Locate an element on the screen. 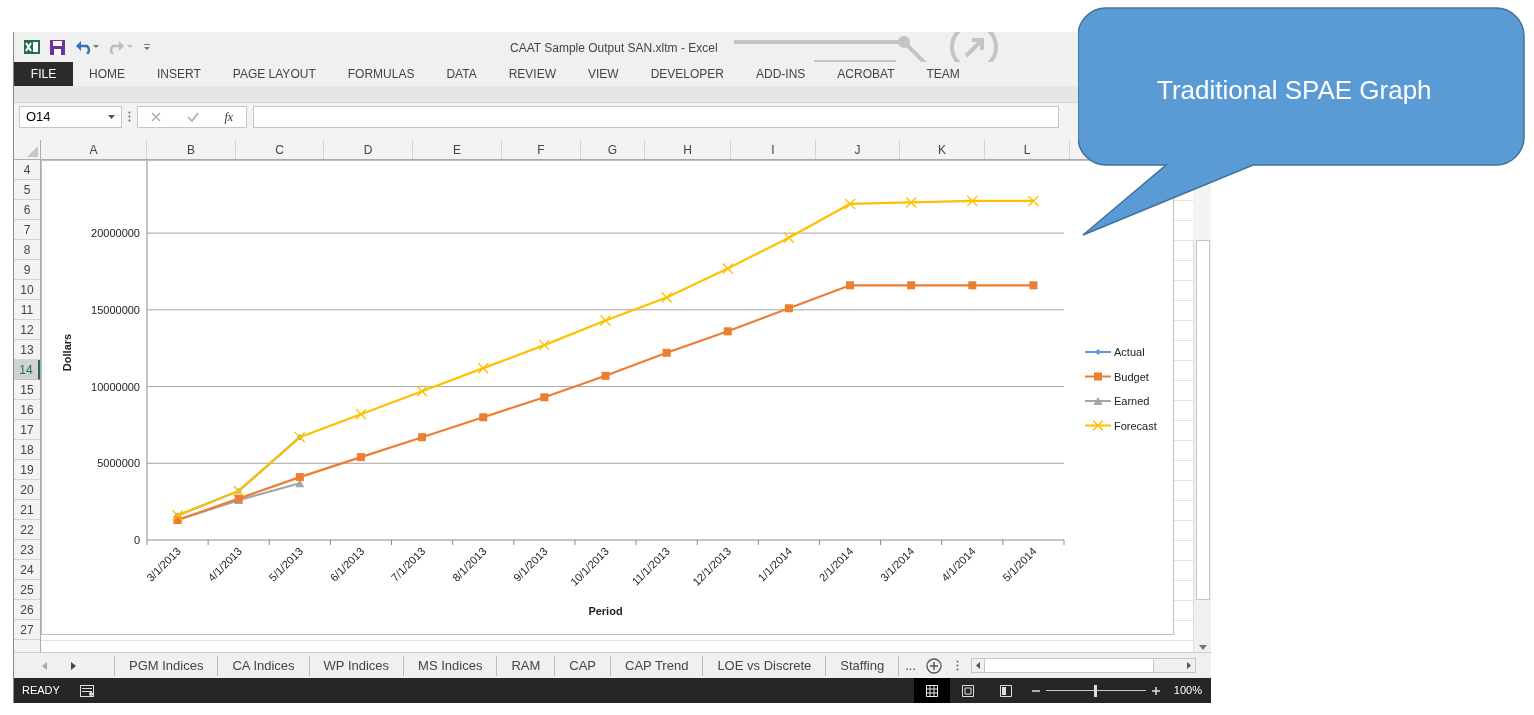 The image size is (1534, 715). callout-text: Traditional SPAE Graph is located at coordinates (1294, 90).